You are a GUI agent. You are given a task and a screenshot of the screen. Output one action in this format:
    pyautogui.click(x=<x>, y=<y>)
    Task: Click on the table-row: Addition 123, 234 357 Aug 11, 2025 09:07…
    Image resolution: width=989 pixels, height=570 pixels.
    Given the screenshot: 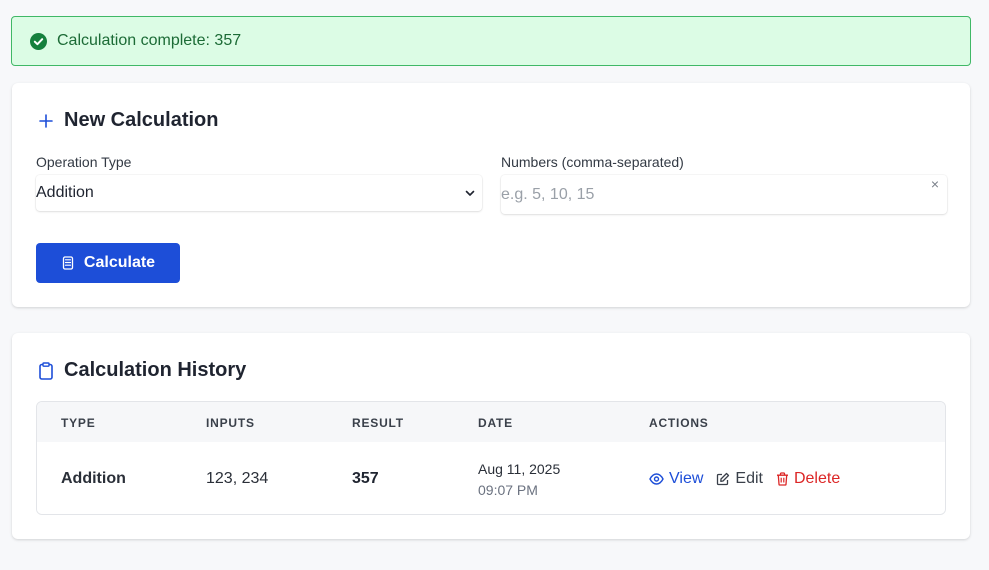 What is the action you would take?
    pyautogui.click(x=491, y=478)
    